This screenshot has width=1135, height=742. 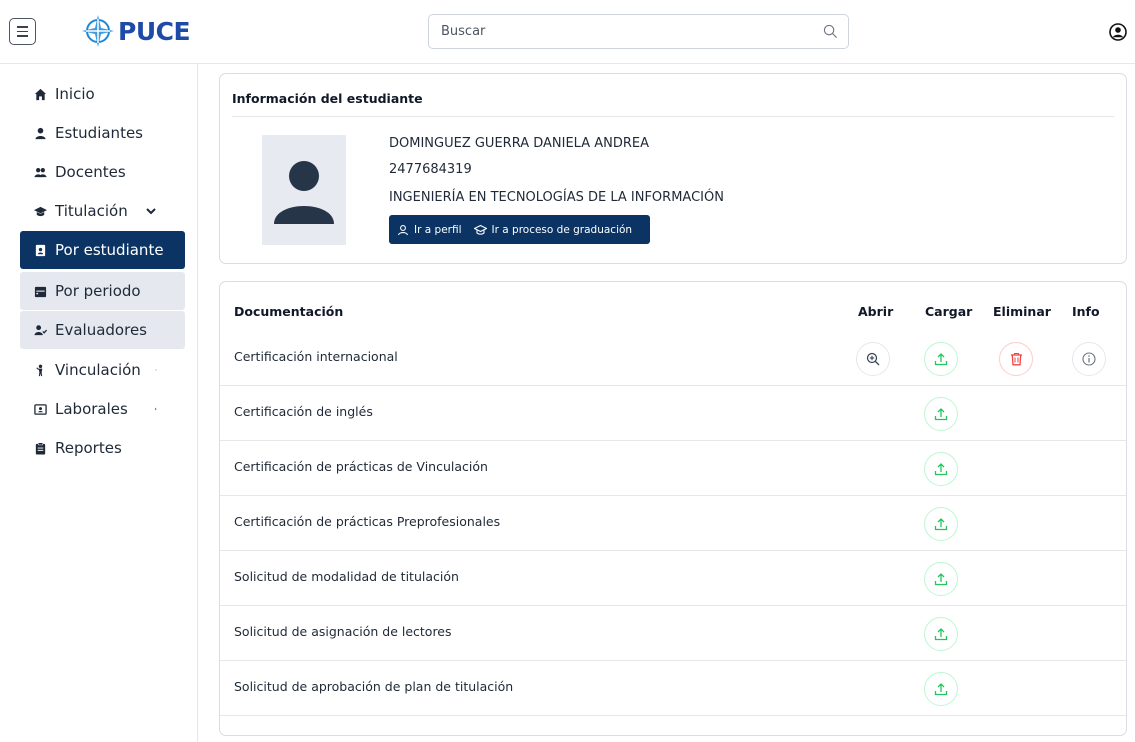 I want to click on person-silhouette-icon, so click(x=304, y=192).